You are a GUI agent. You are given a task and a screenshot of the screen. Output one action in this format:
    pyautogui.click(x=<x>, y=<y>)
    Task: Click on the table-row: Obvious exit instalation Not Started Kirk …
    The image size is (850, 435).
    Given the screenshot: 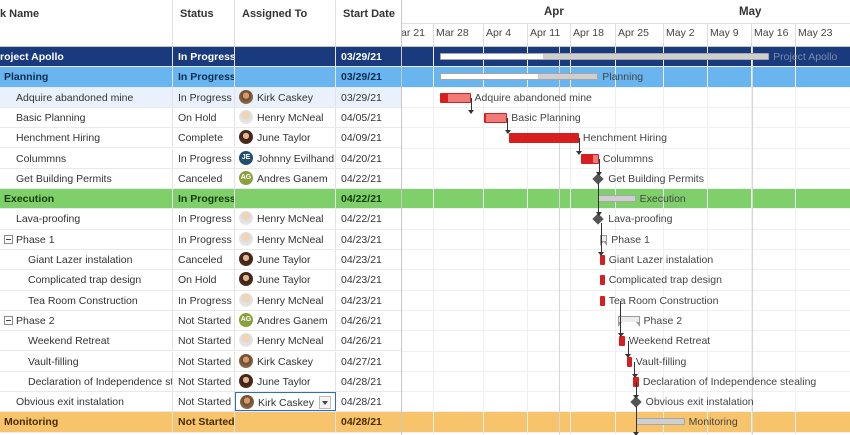 What is the action you would take?
    pyautogui.click(x=200, y=402)
    